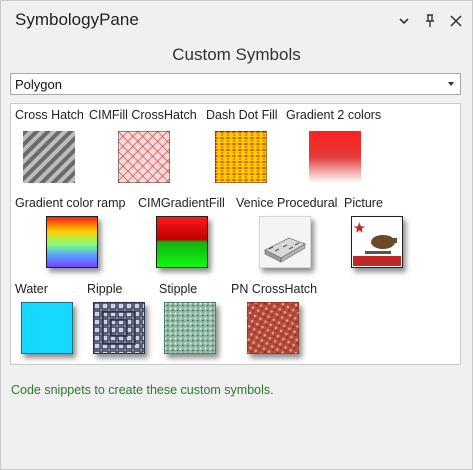 The width and height of the screenshot is (473, 470). I want to click on symbol-label: CIMFill CrossHatch, so click(143, 115).